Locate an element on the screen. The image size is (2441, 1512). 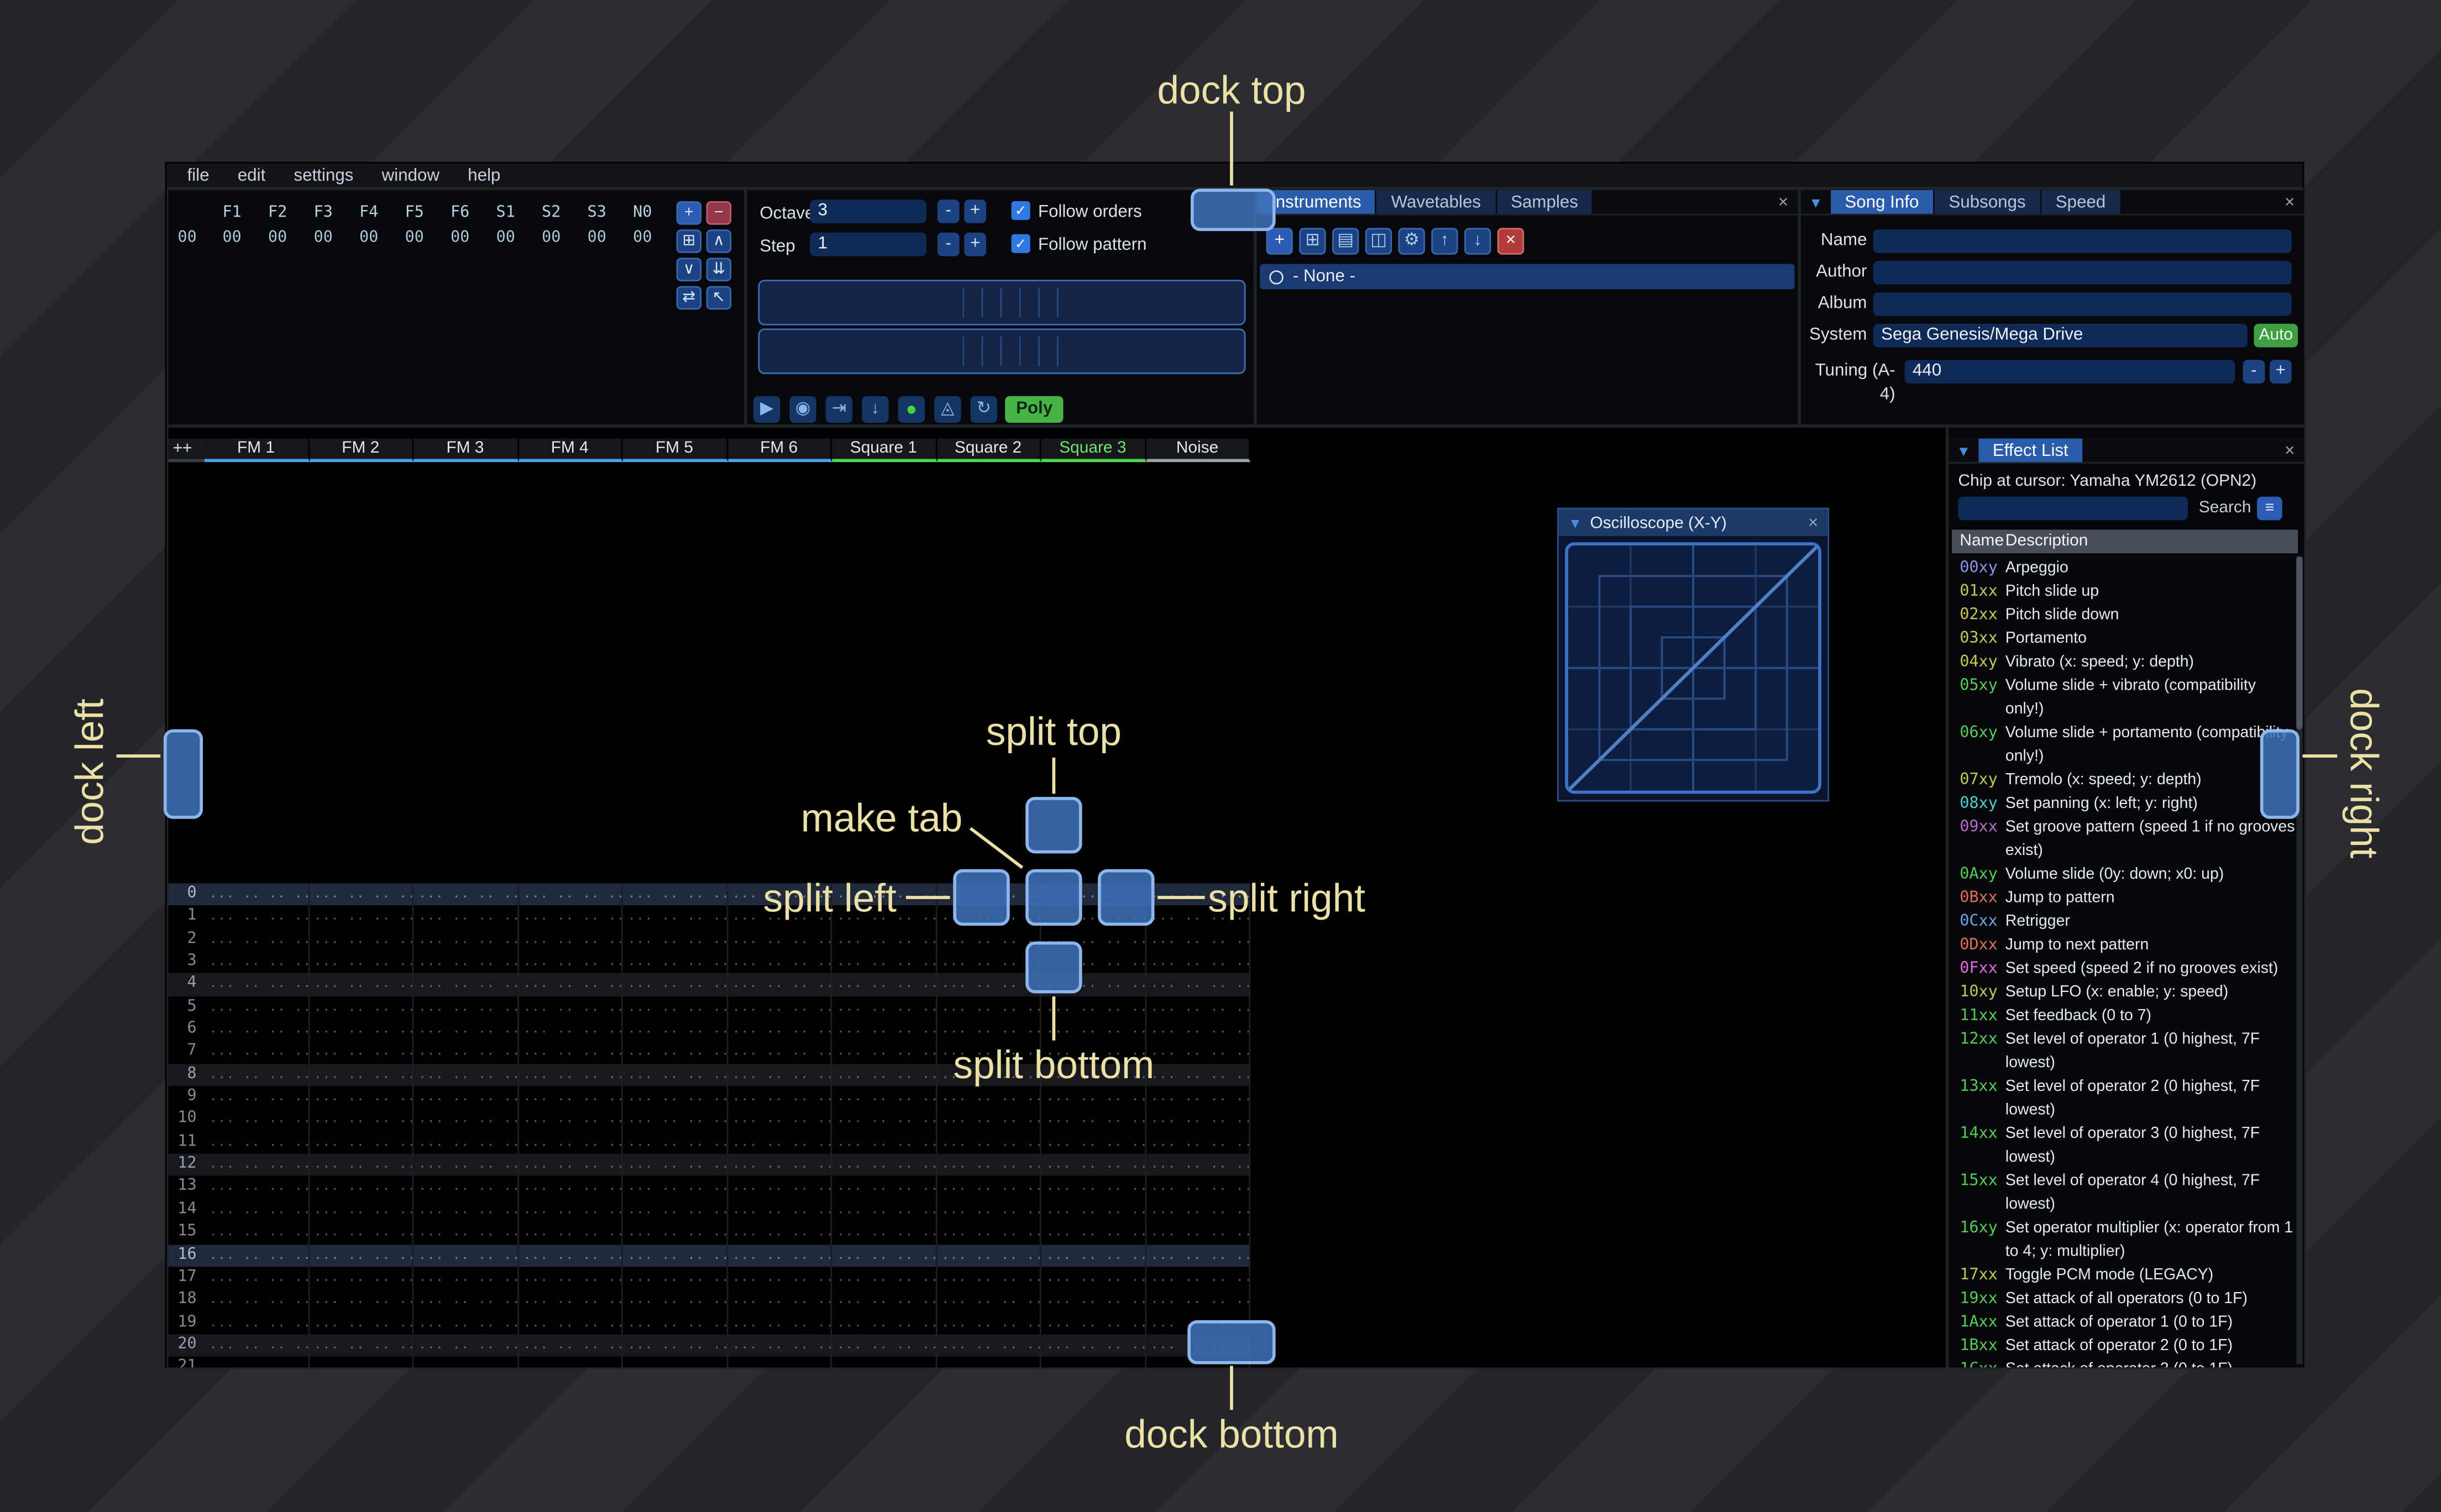
effect-row: 1Bxx Set attack of operator 2 (0 to 1F) is located at coordinates (2123, 1347).